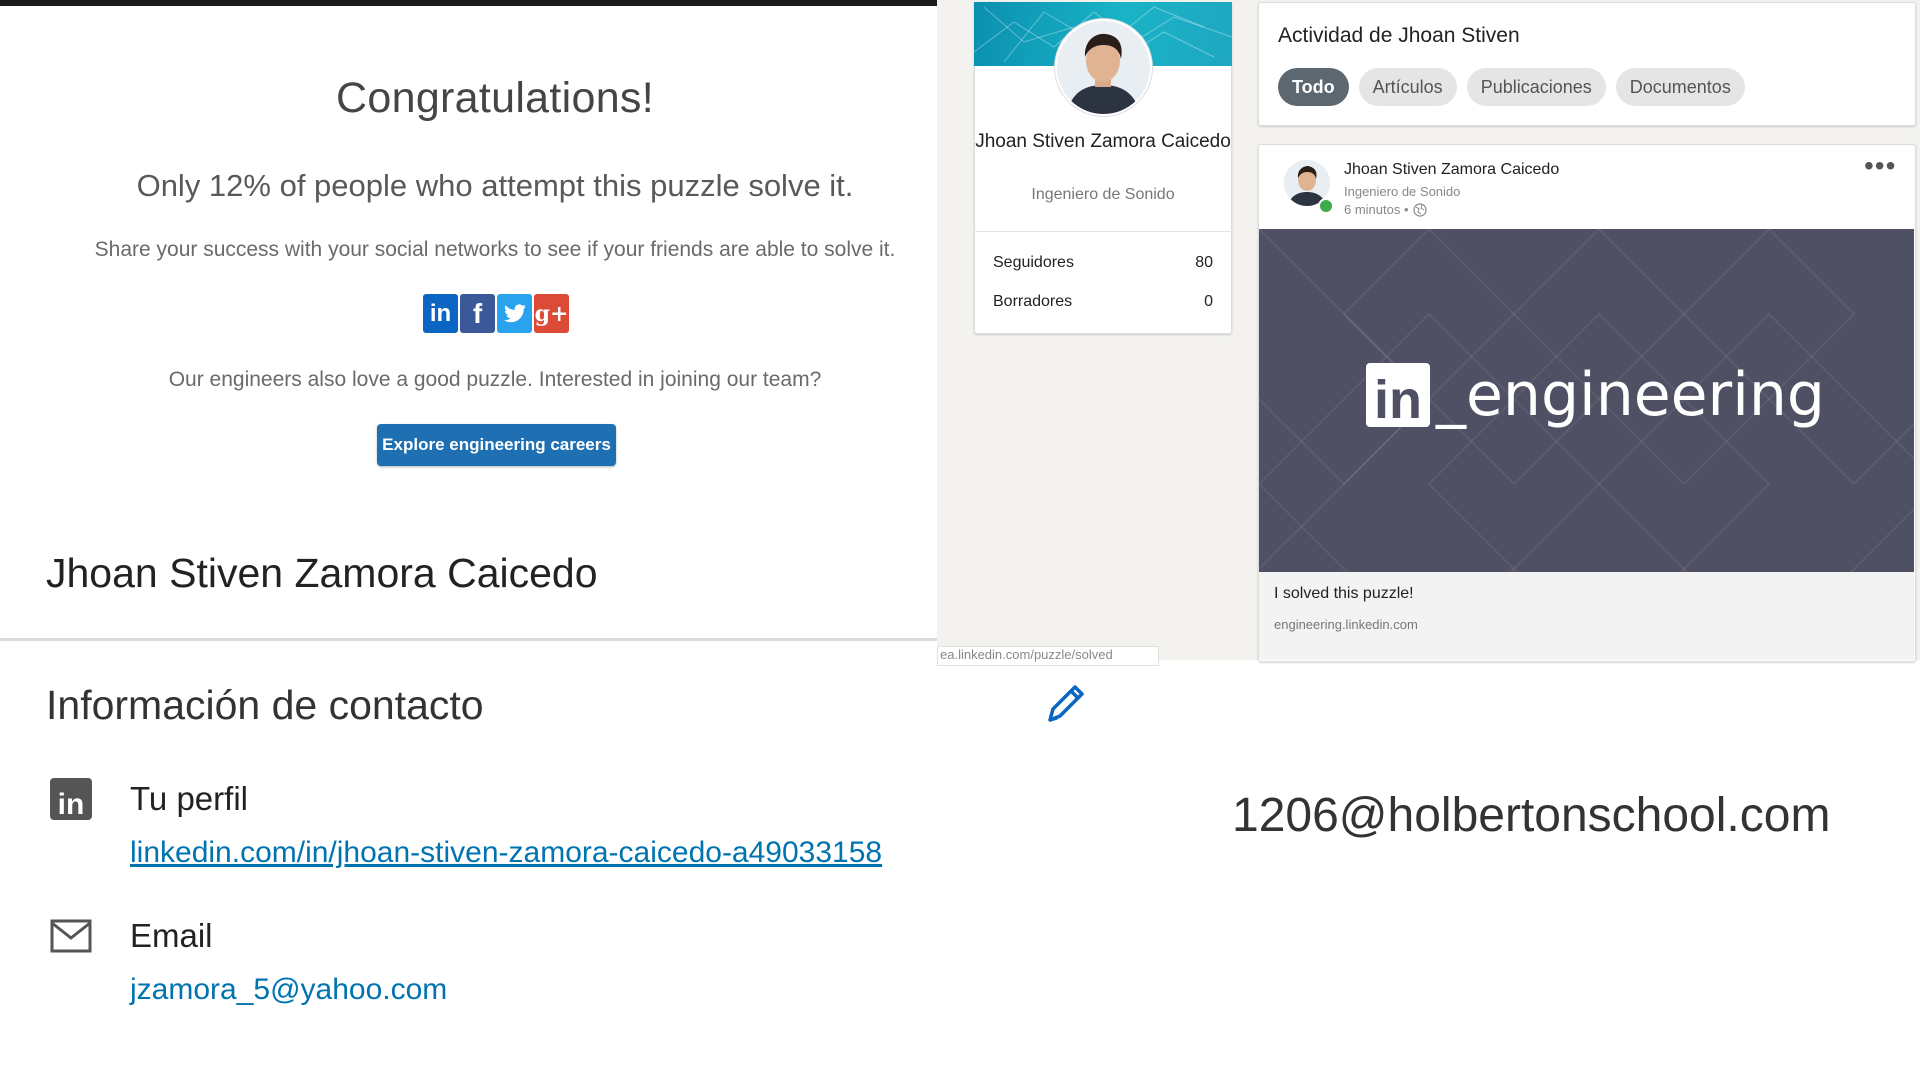  I want to click on facebook-share-icon: f, so click(477, 313).